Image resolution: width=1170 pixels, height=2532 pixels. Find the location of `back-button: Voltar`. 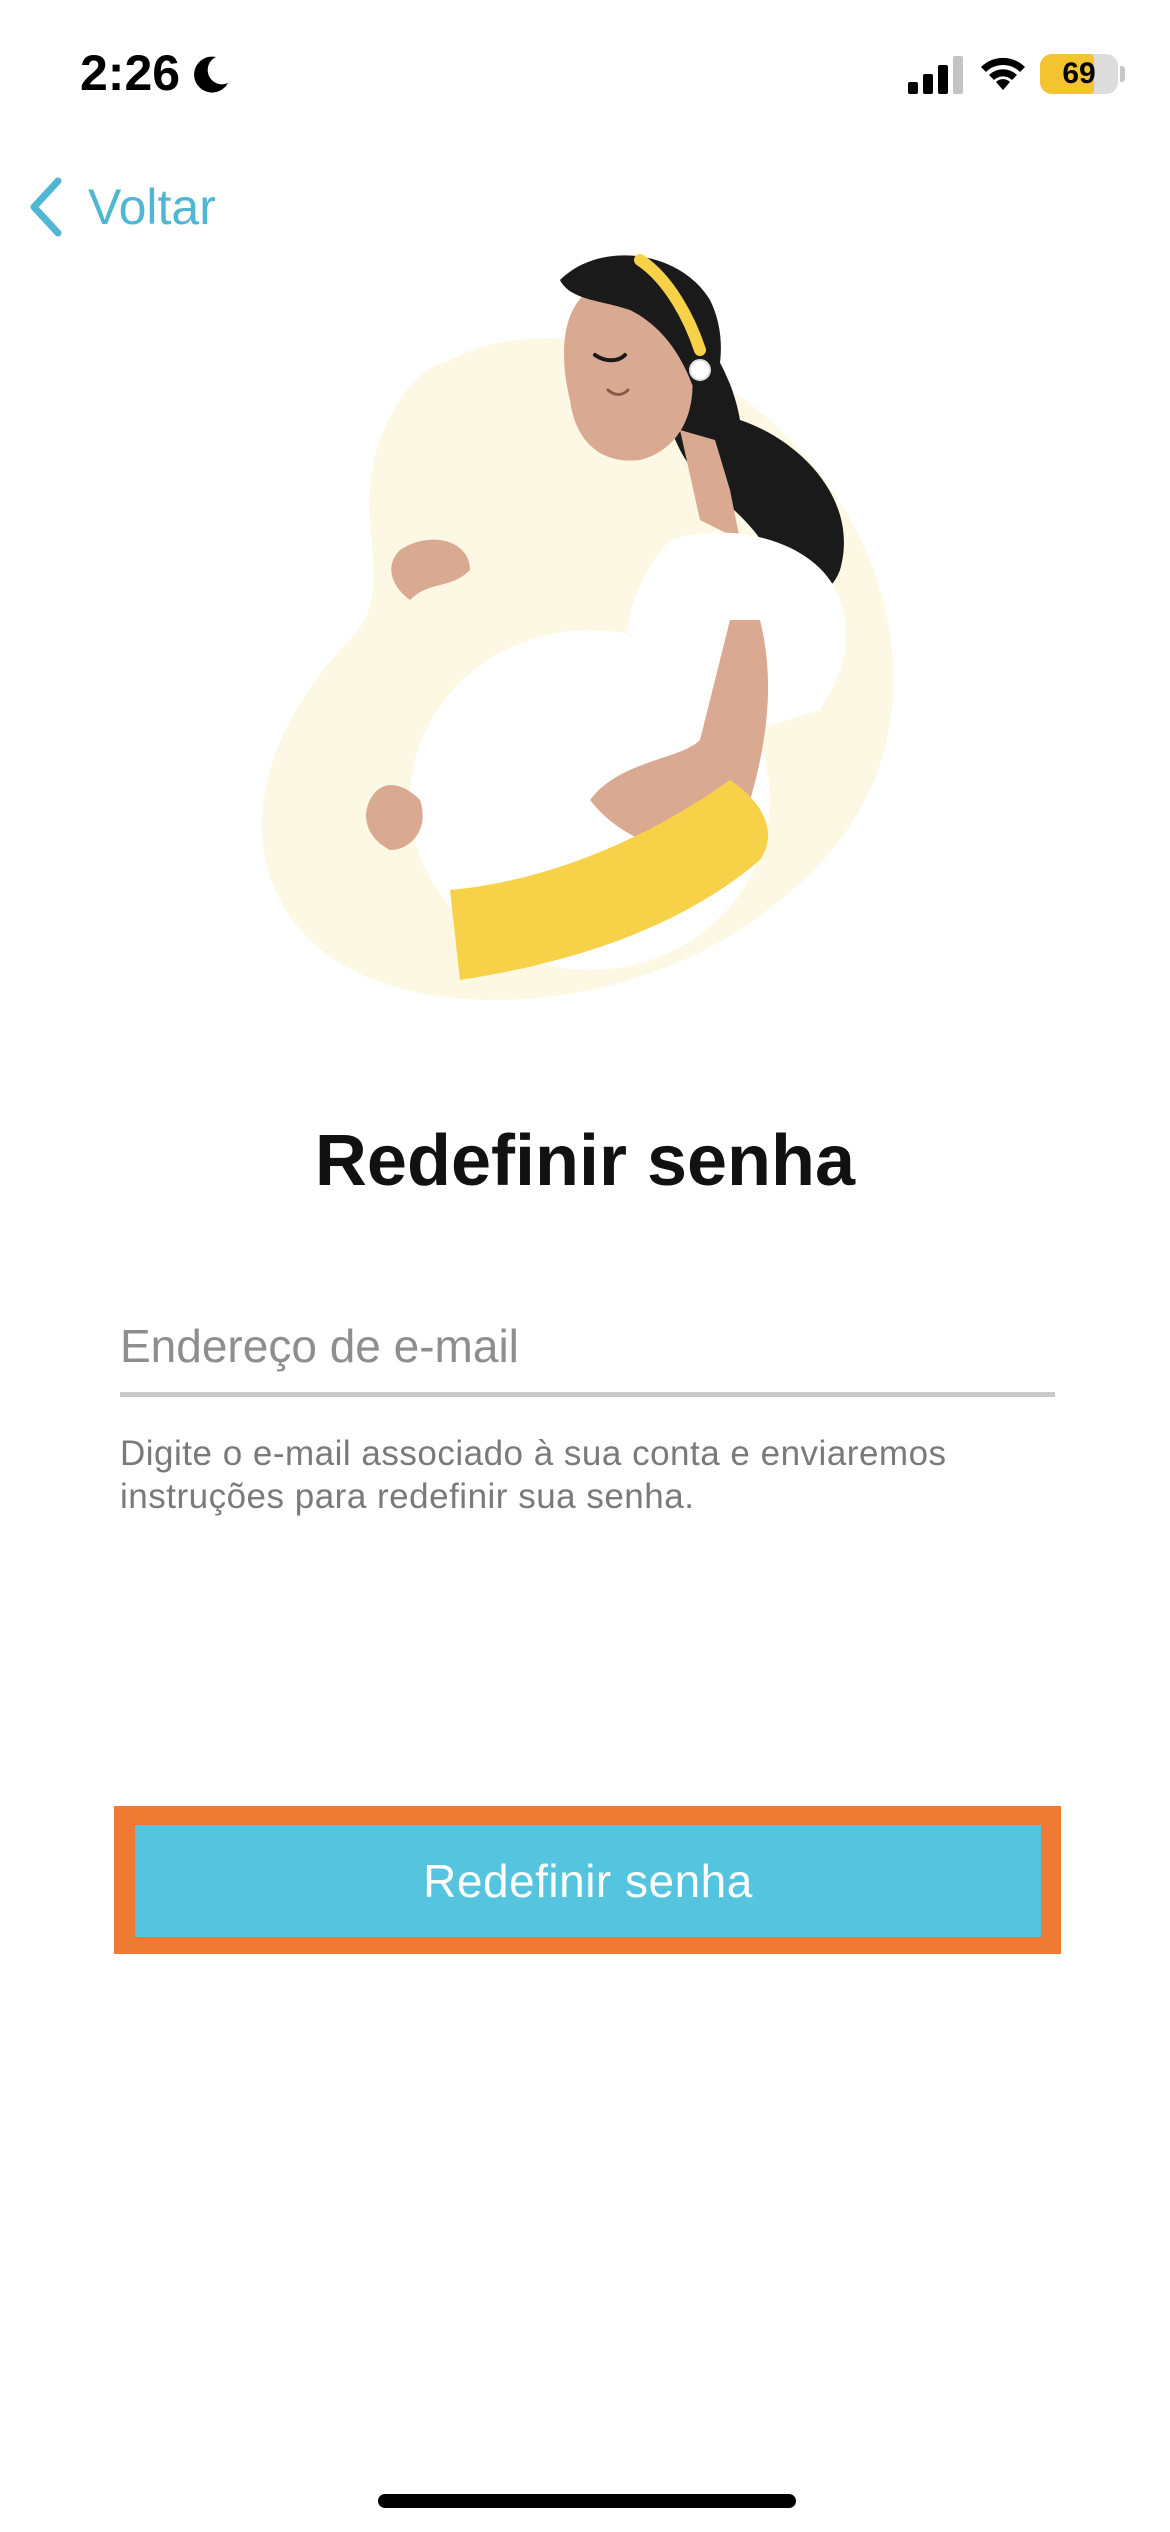

back-button: Voltar is located at coordinates (120, 207).